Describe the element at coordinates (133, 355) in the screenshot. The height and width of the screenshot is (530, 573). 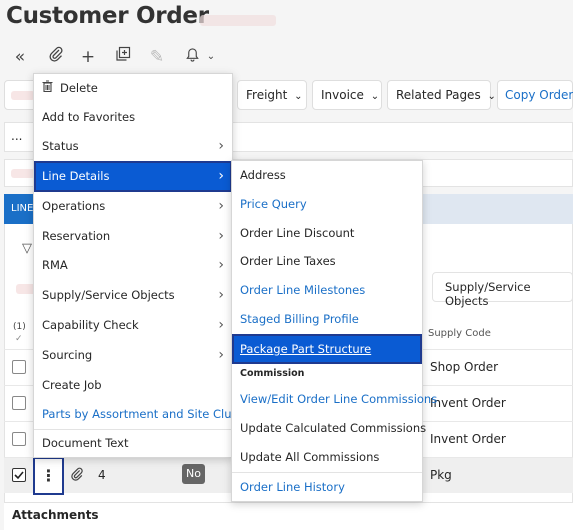
I see `menu-item-sourcing: Sourcing ›` at that location.